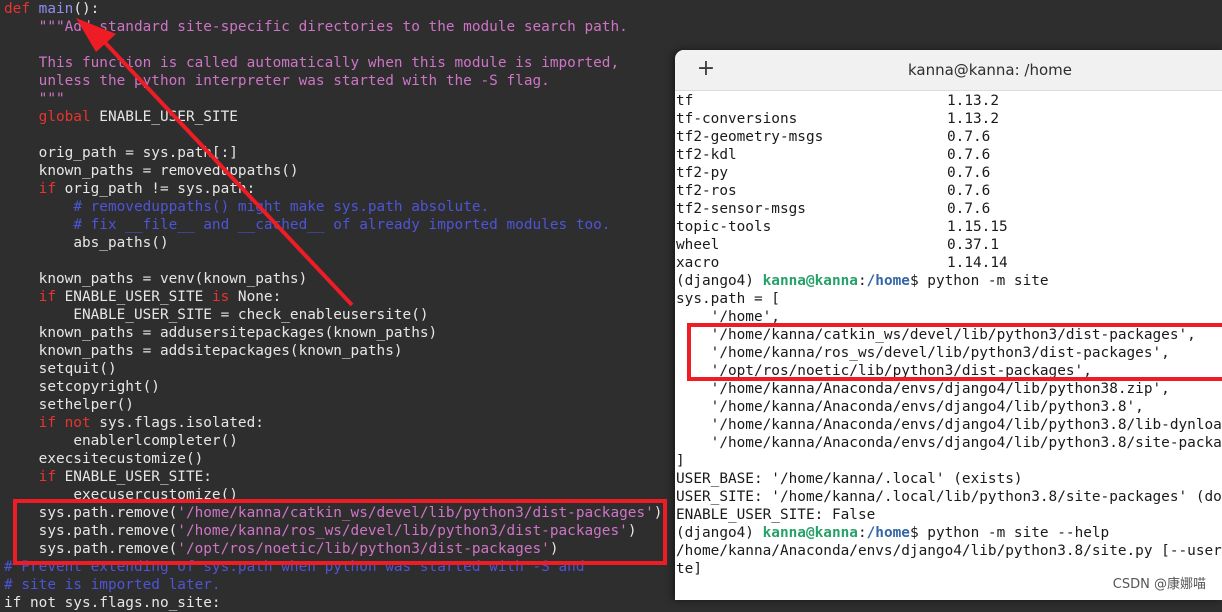  What do you see at coordinates (64, 117) in the screenshot?
I see `keyword: global` at bounding box center [64, 117].